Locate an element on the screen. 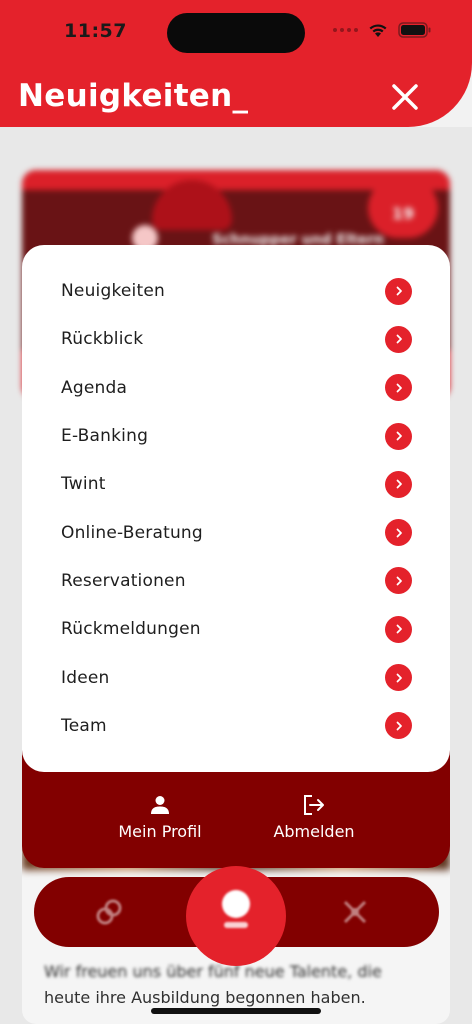 The image size is (472, 1024). menu-item-reservationen: Reservationen is located at coordinates (236, 581).